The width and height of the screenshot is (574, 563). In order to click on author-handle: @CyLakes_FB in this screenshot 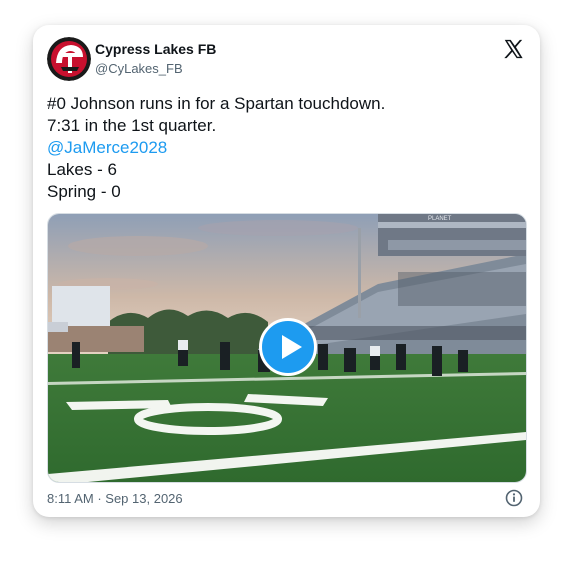, I will do `click(139, 68)`.